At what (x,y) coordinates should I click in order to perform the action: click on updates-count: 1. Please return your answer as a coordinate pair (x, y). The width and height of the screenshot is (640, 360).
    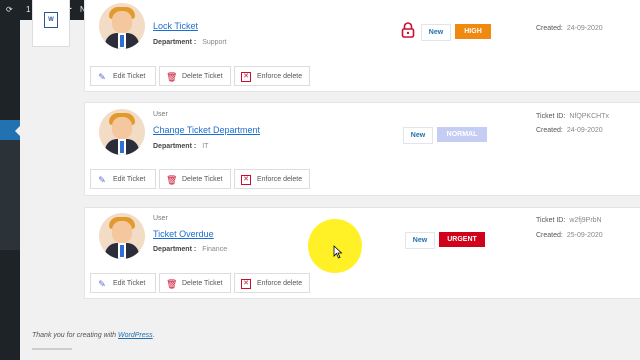
    Looking at the image, I should click on (28, 10).